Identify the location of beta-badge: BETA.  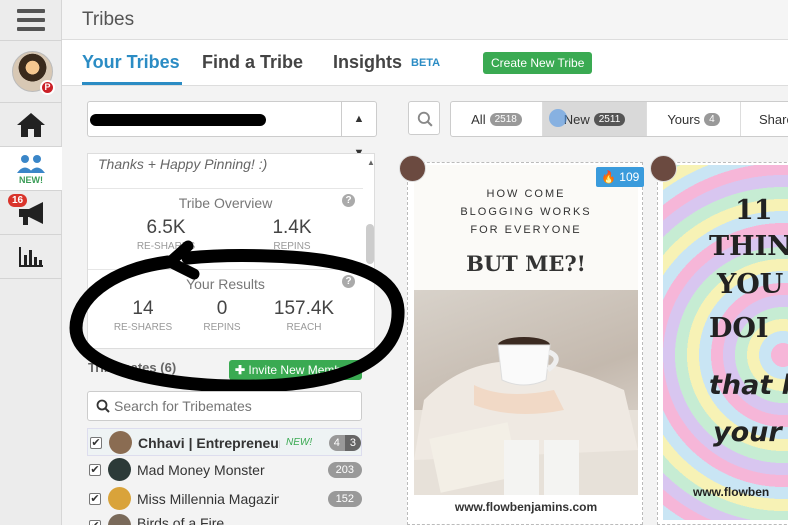
(426, 63).